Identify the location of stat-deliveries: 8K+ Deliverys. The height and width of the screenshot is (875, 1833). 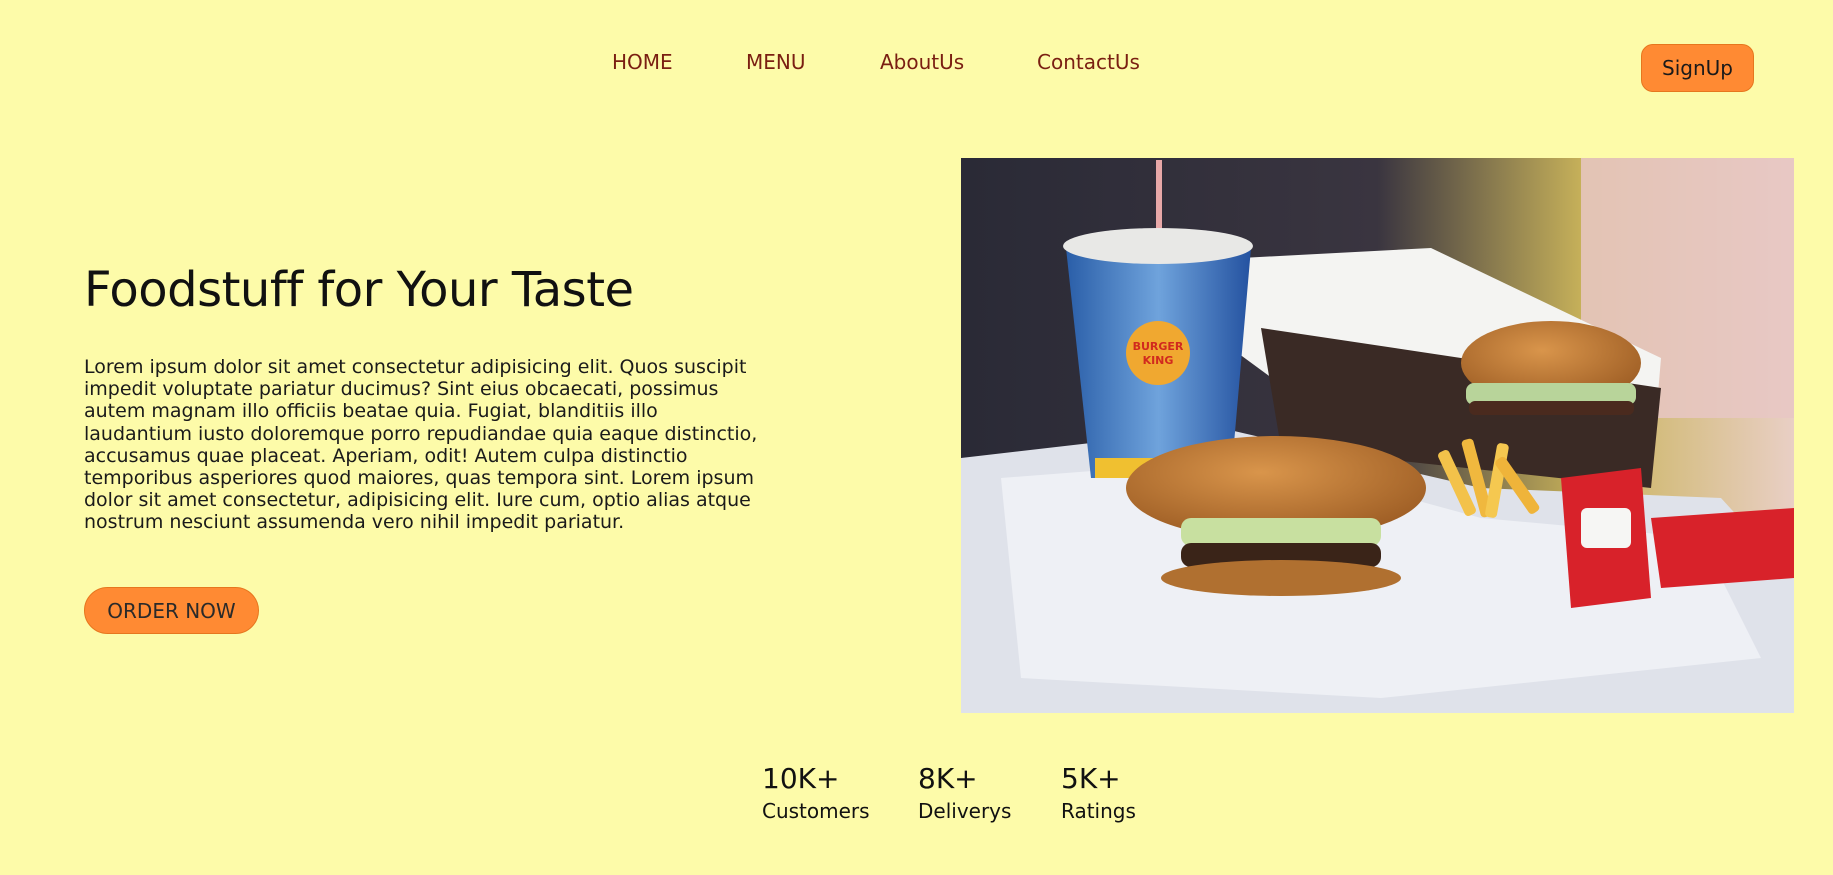
(964, 792).